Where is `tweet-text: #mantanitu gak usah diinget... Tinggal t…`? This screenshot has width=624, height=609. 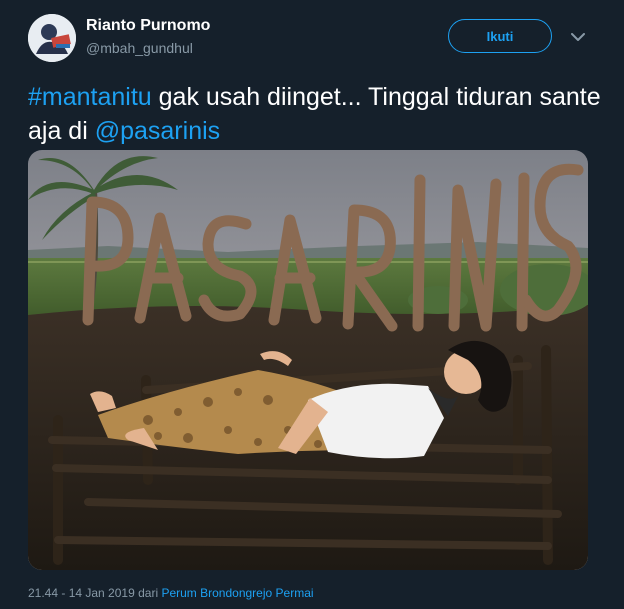 tweet-text: #mantanitu gak usah diinget... Tinggal t… is located at coordinates (315, 114).